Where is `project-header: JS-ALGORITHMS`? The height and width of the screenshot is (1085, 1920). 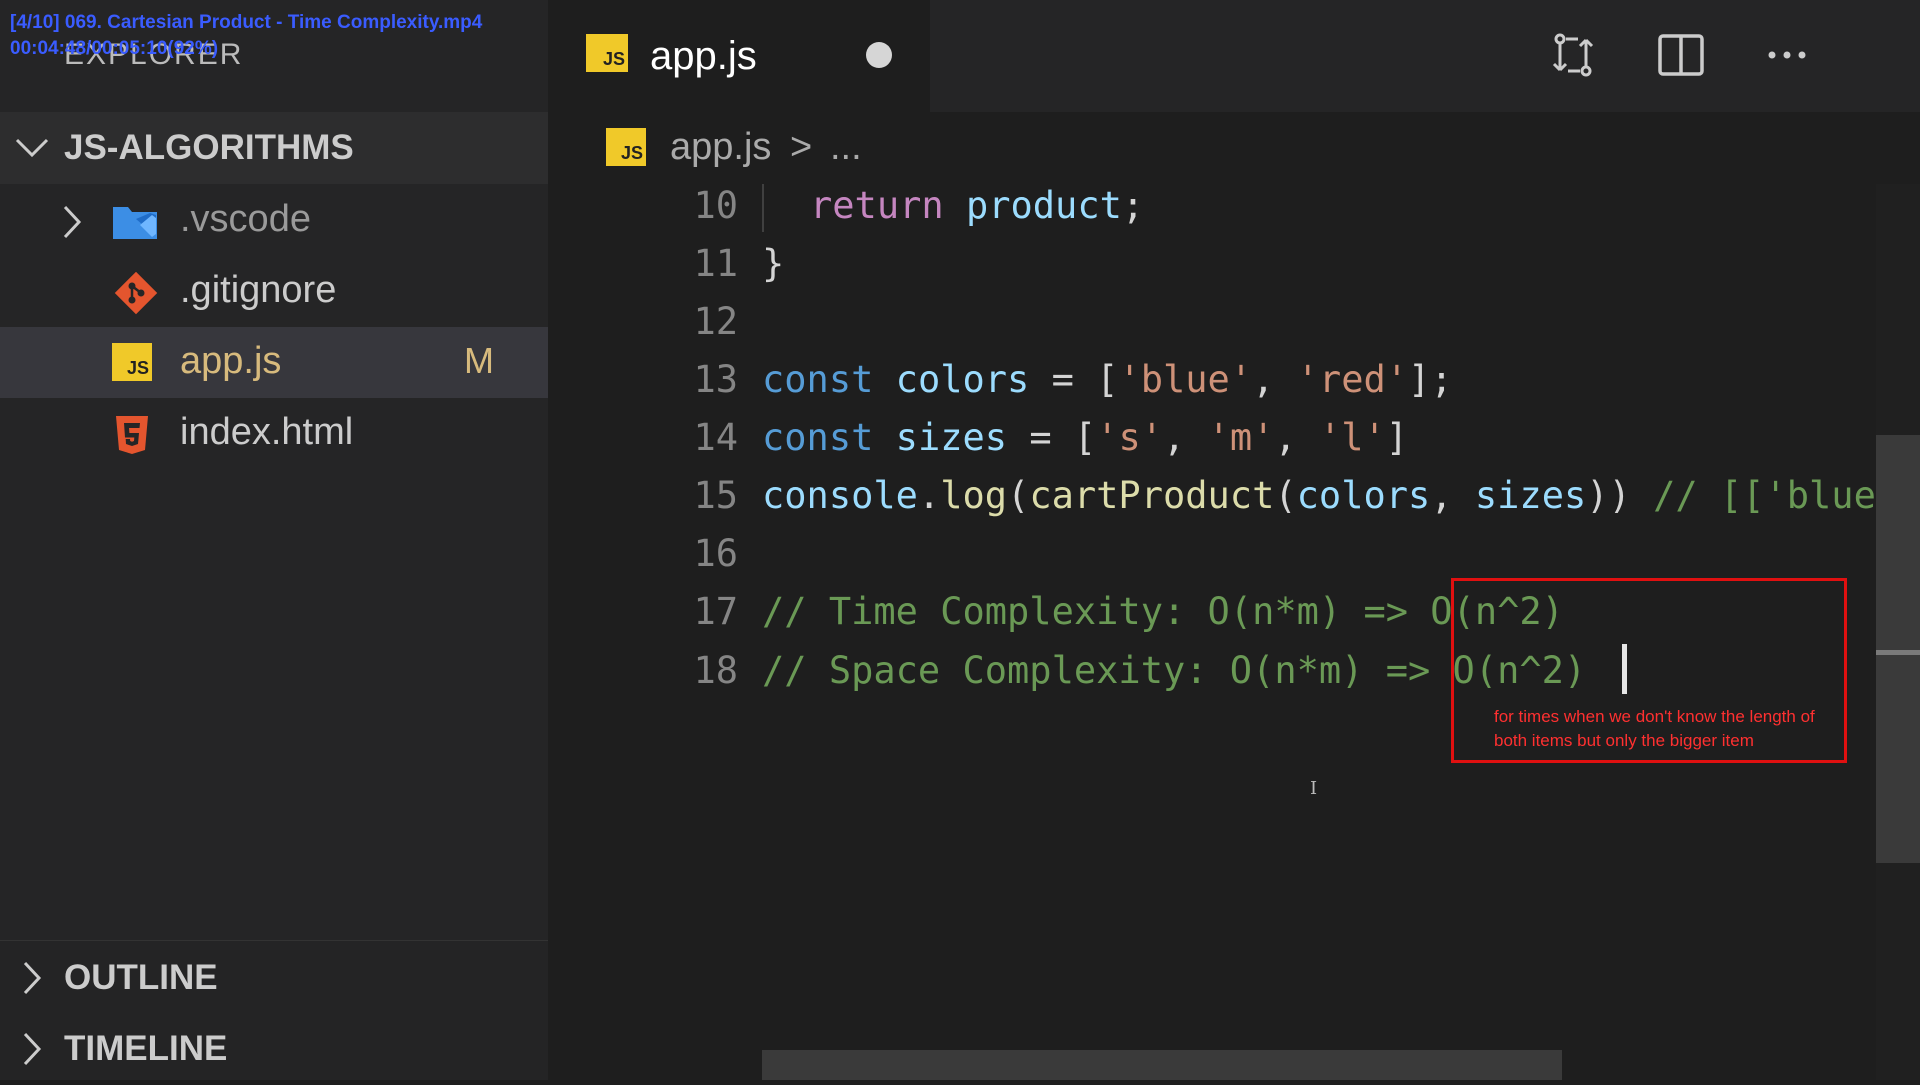
project-header: JS-ALGORITHMS is located at coordinates (274, 148).